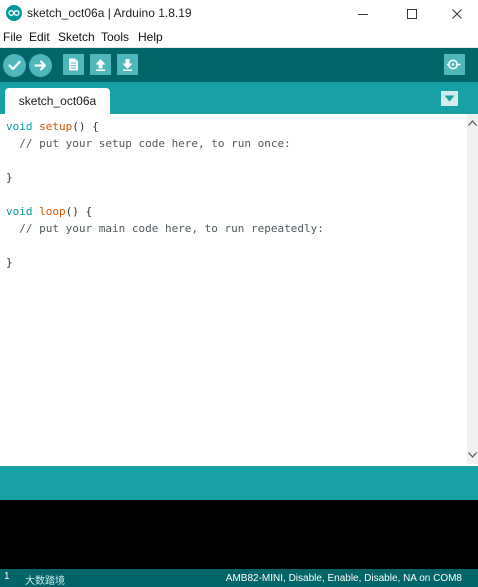  I want to click on code-line: void setup() {, so click(52, 126).